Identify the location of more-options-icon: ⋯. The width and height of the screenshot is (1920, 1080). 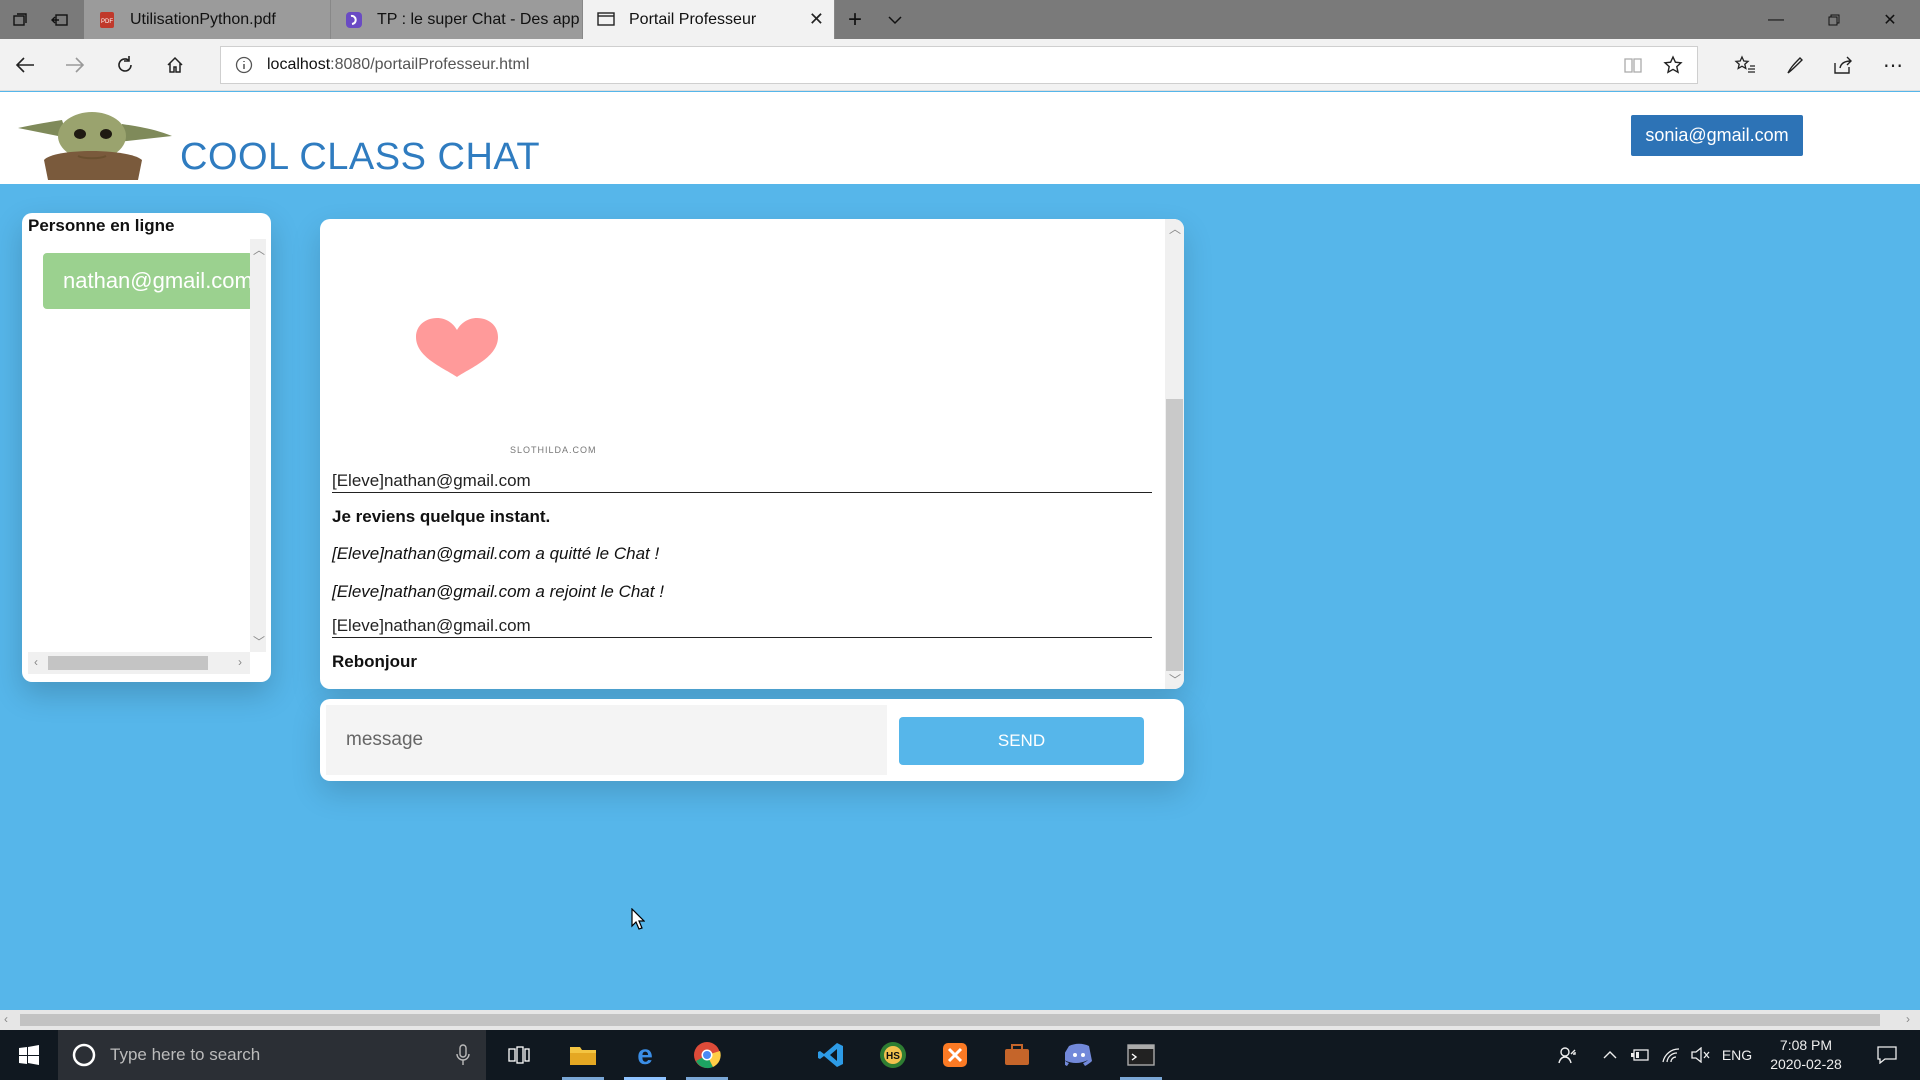
(1893, 65).